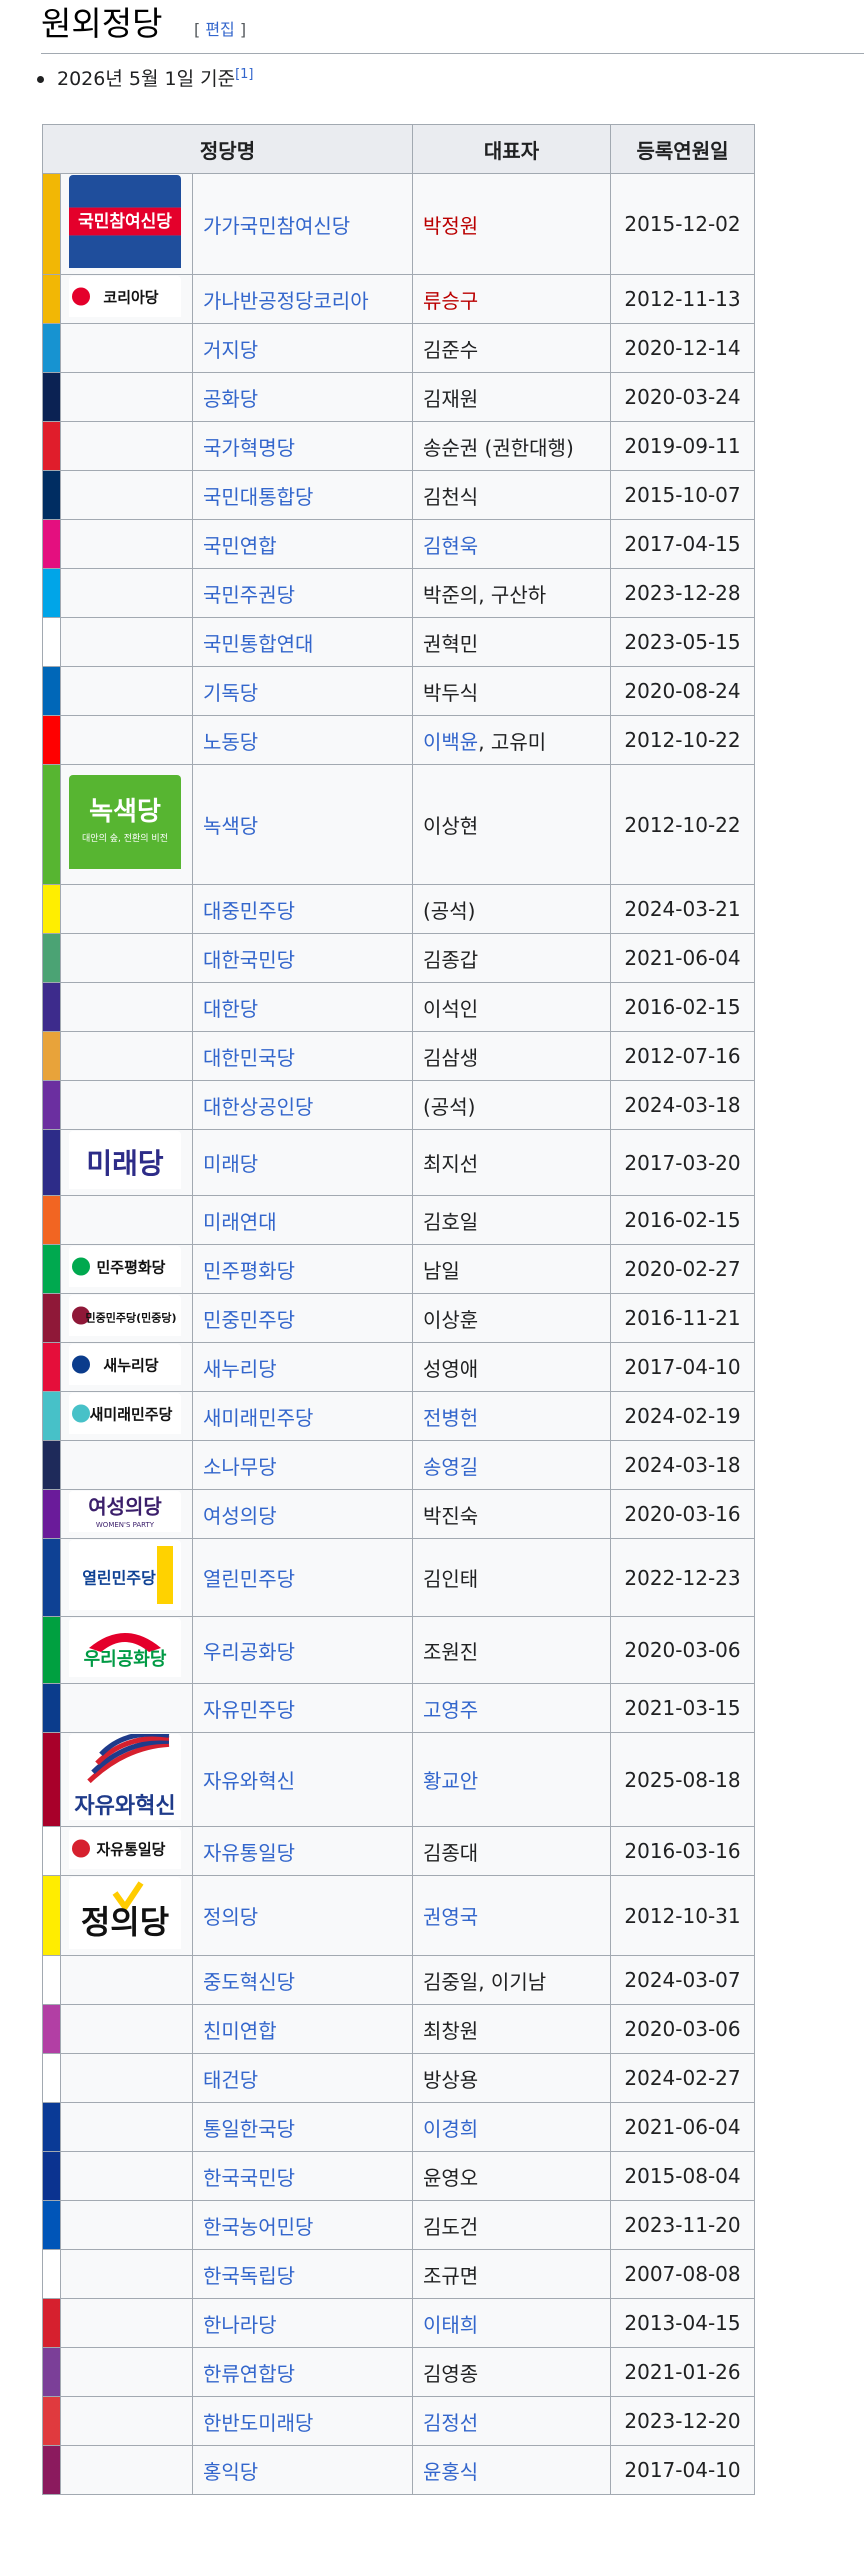  I want to click on party-name-link: 우리공화당, so click(249, 1652).